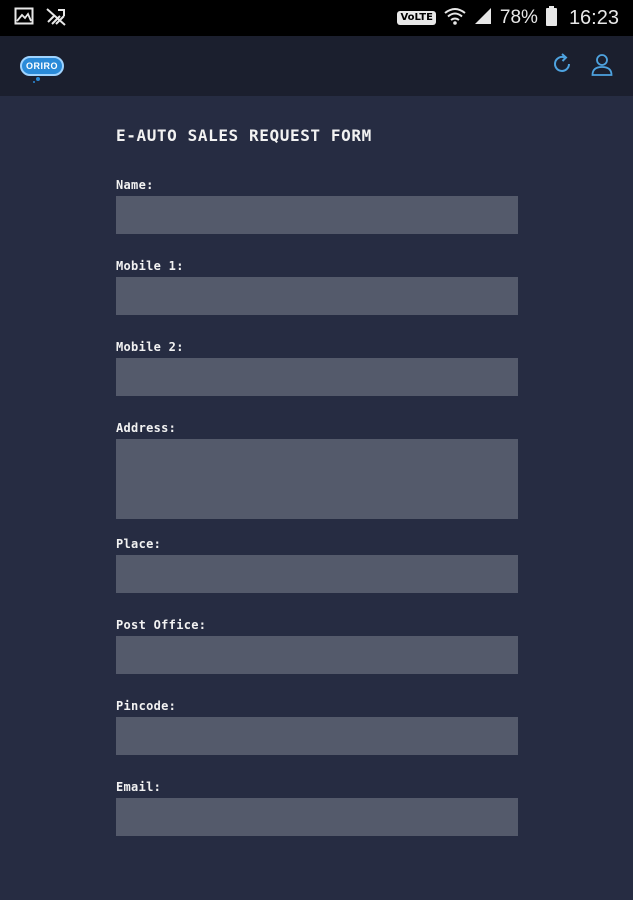 This screenshot has height=900, width=633. What do you see at coordinates (551, 18) in the screenshot?
I see `battery-icon` at bounding box center [551, 18].